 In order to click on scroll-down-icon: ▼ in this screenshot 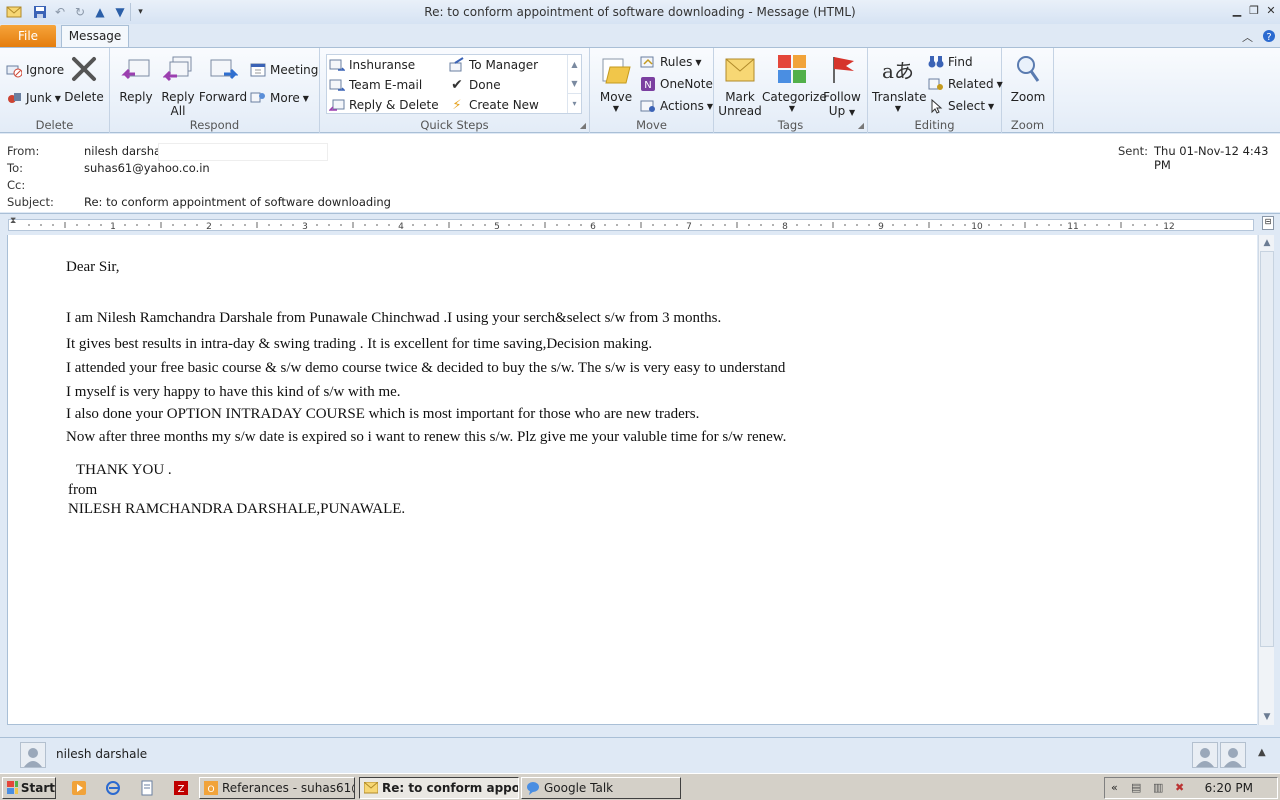, I will do `click(574, 83)`.